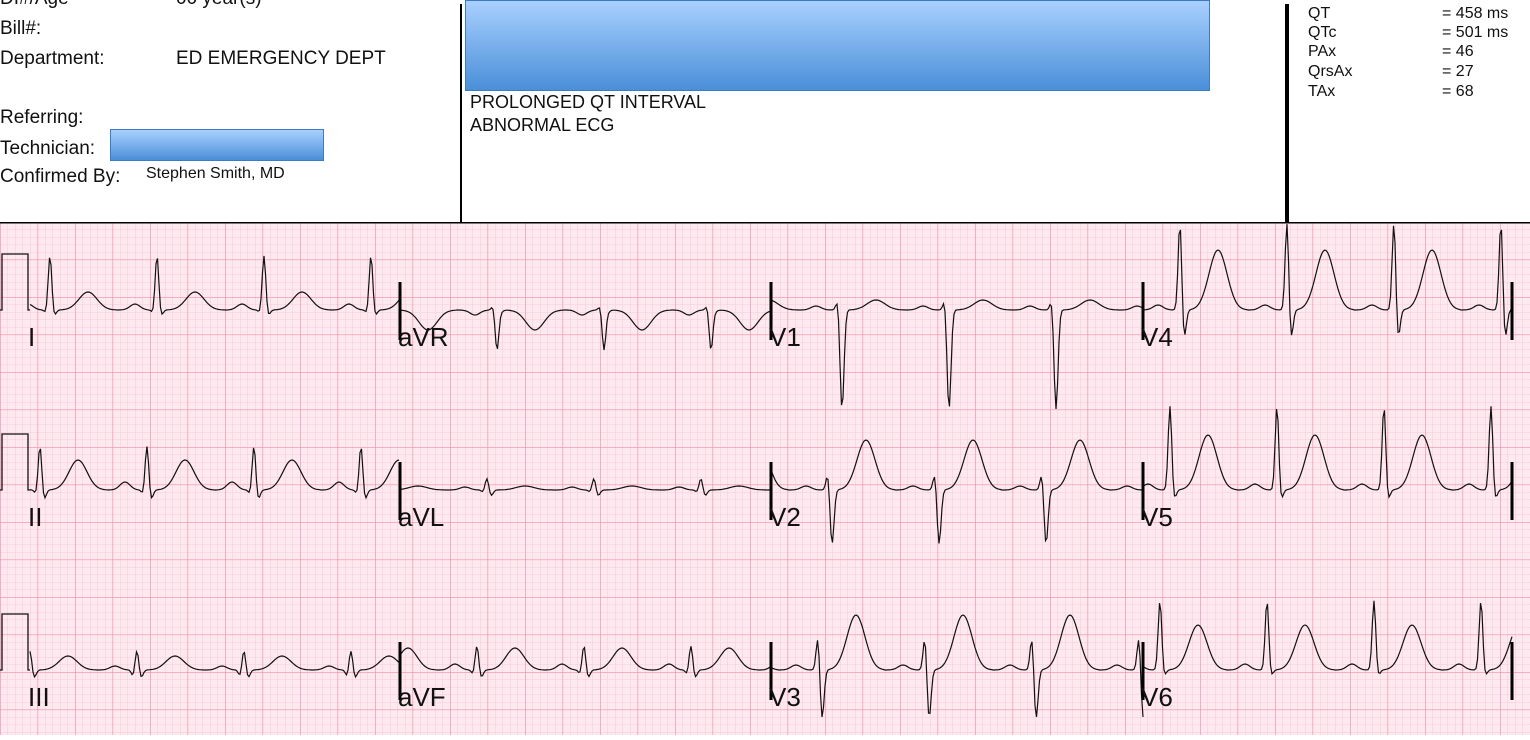 This screenshot has height=740, width=1530. What do you see at coordinates (48, 148) in the screenshot?
I see `technician-label: Technician:` at bounding box center [48, 148].